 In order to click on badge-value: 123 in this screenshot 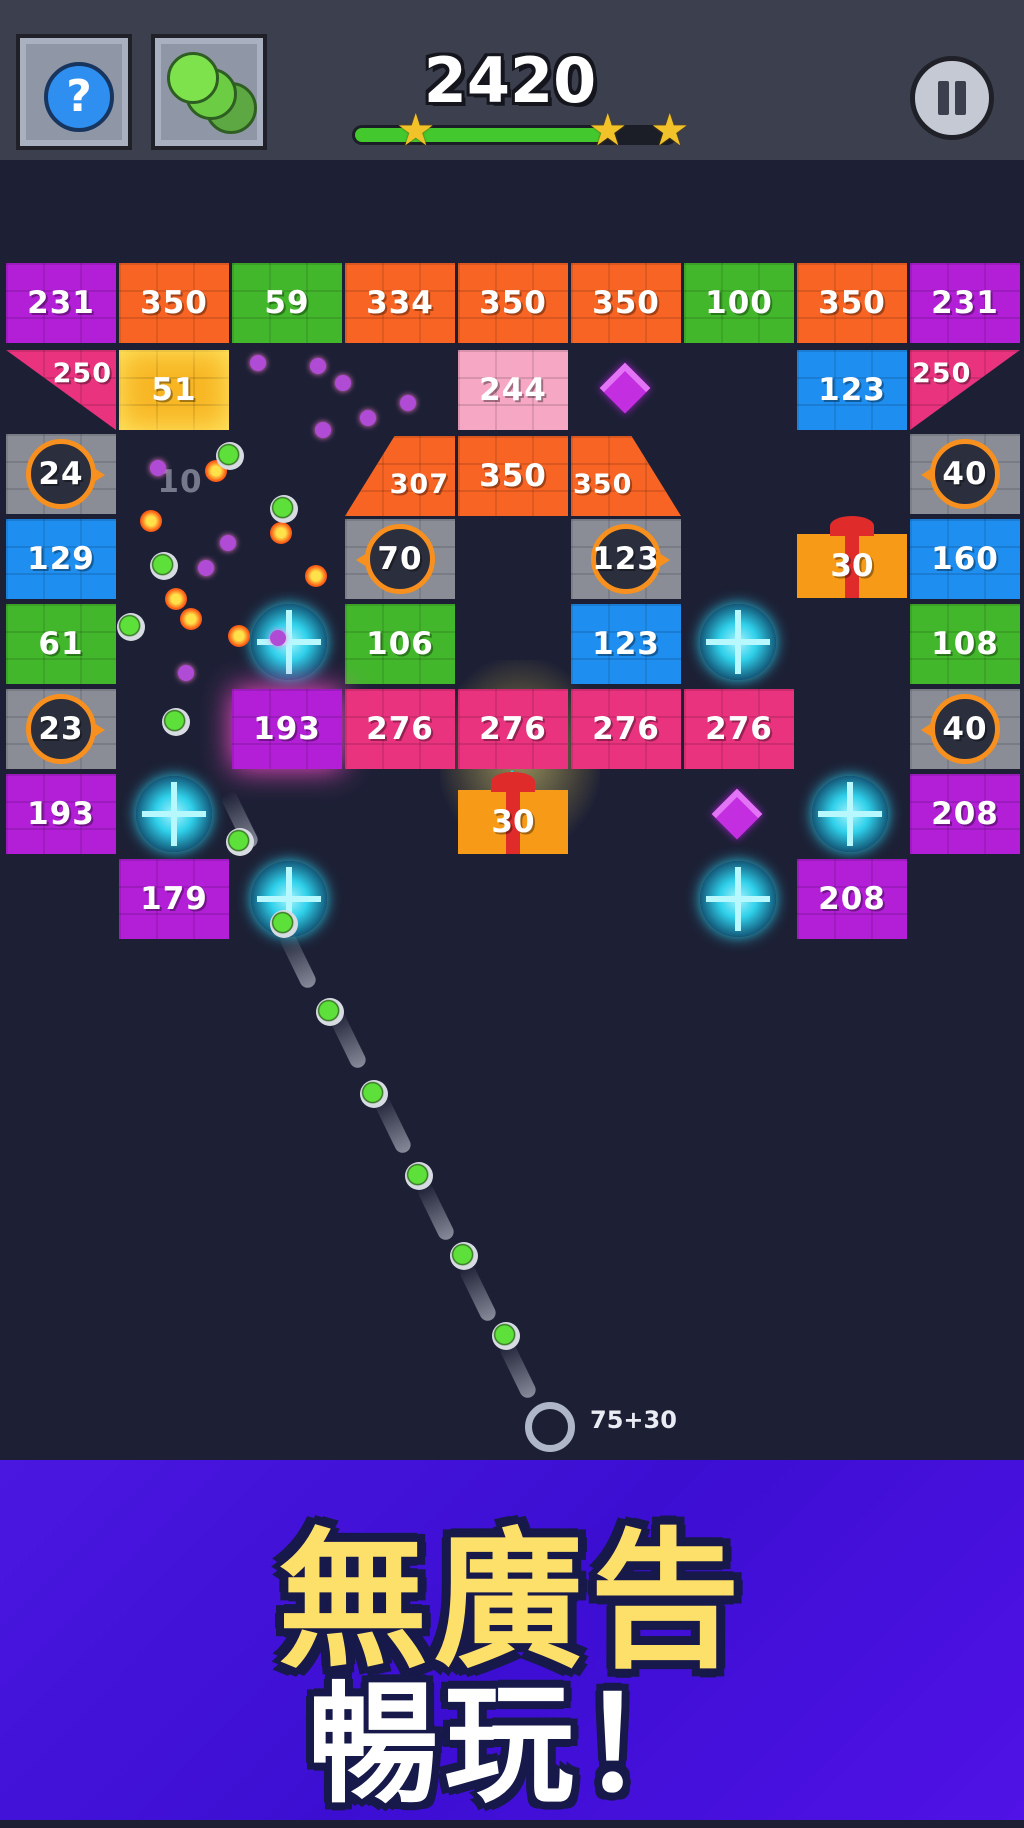, I will do `click(626, 559)`.